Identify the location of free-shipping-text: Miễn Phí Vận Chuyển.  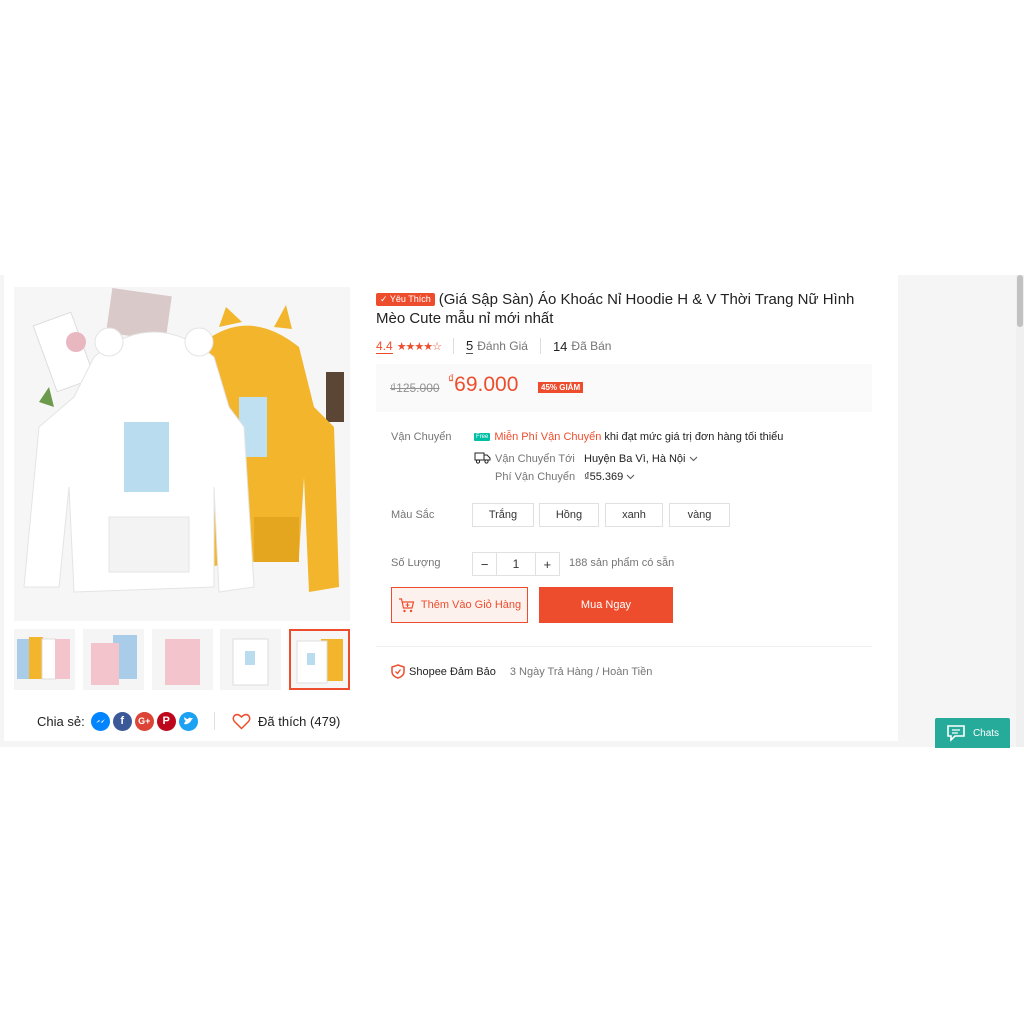
(548, 437).